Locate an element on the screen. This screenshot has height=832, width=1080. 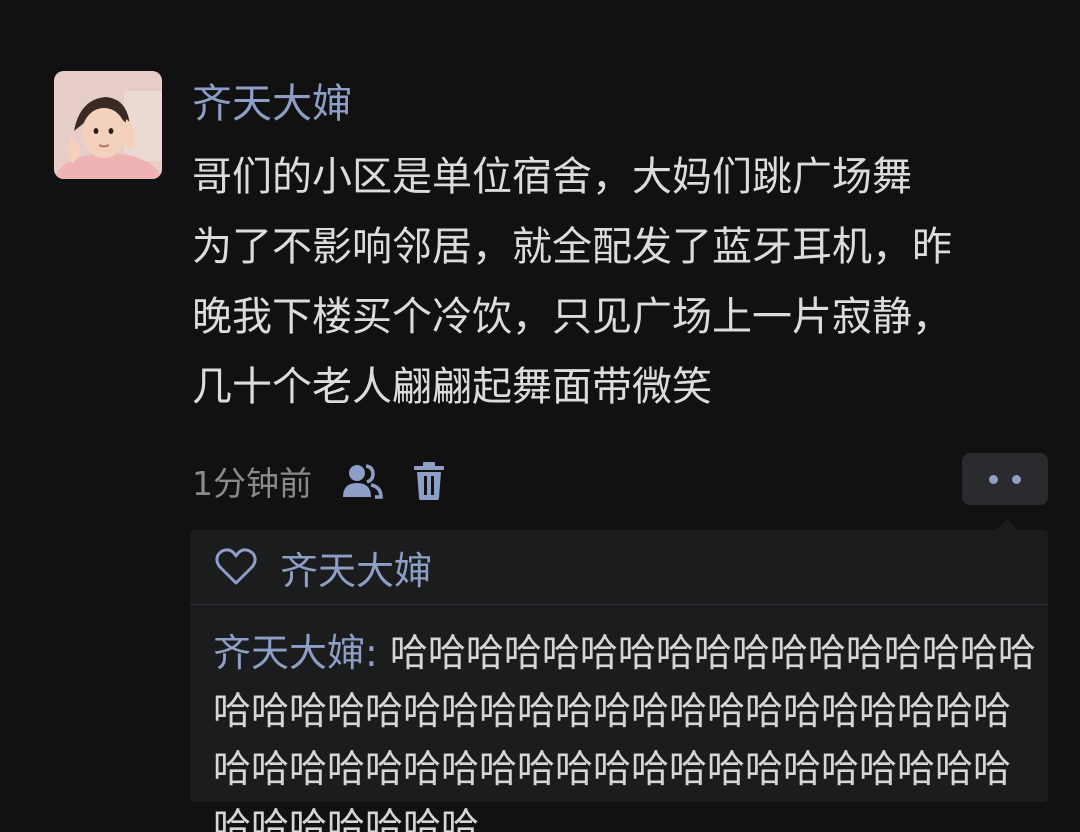
liker-name: 齐天大婶 is located at coordinates (356, 567).